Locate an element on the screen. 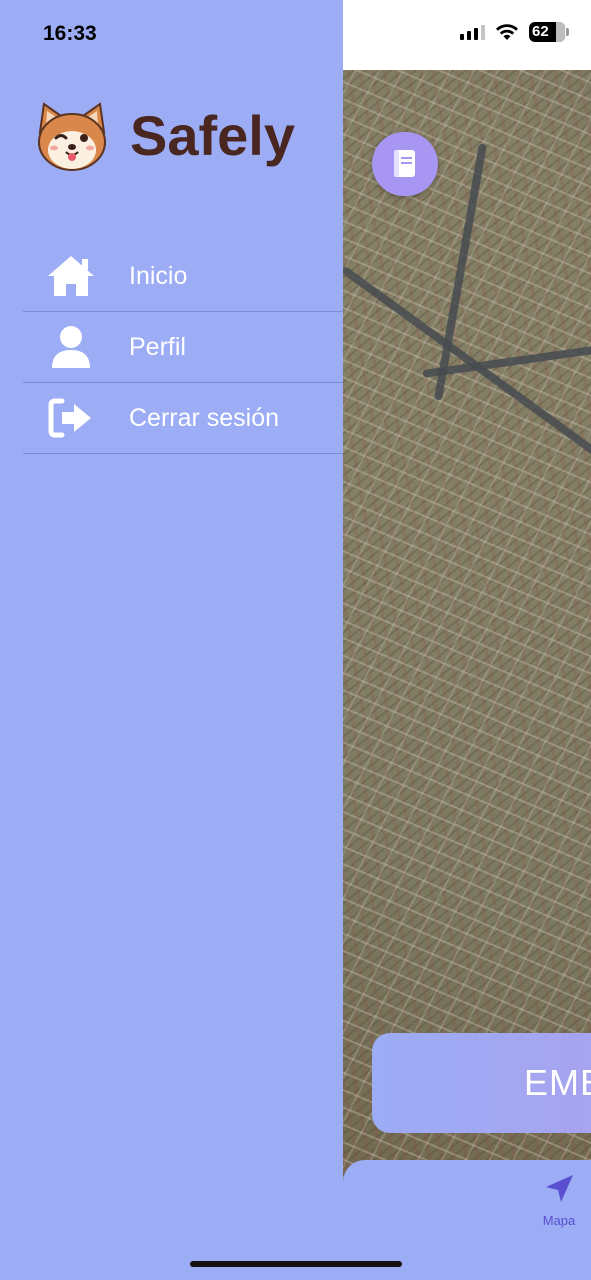 The width and height of the screenshot is (591, 1280). book-icon is located at coordinates (404, 163).